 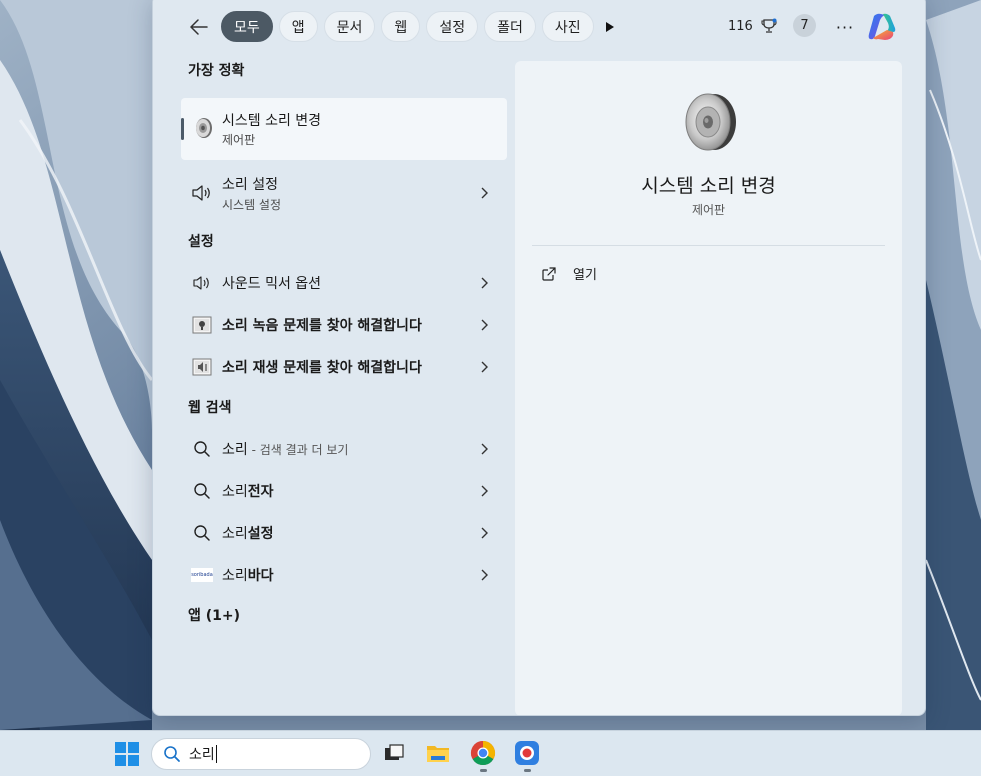 What do you see at coordinates (285, 450) in the screenshot?
I see `web-result-label: 소리 - 검색 결과 더 보기` at bounding box center [285, 450].